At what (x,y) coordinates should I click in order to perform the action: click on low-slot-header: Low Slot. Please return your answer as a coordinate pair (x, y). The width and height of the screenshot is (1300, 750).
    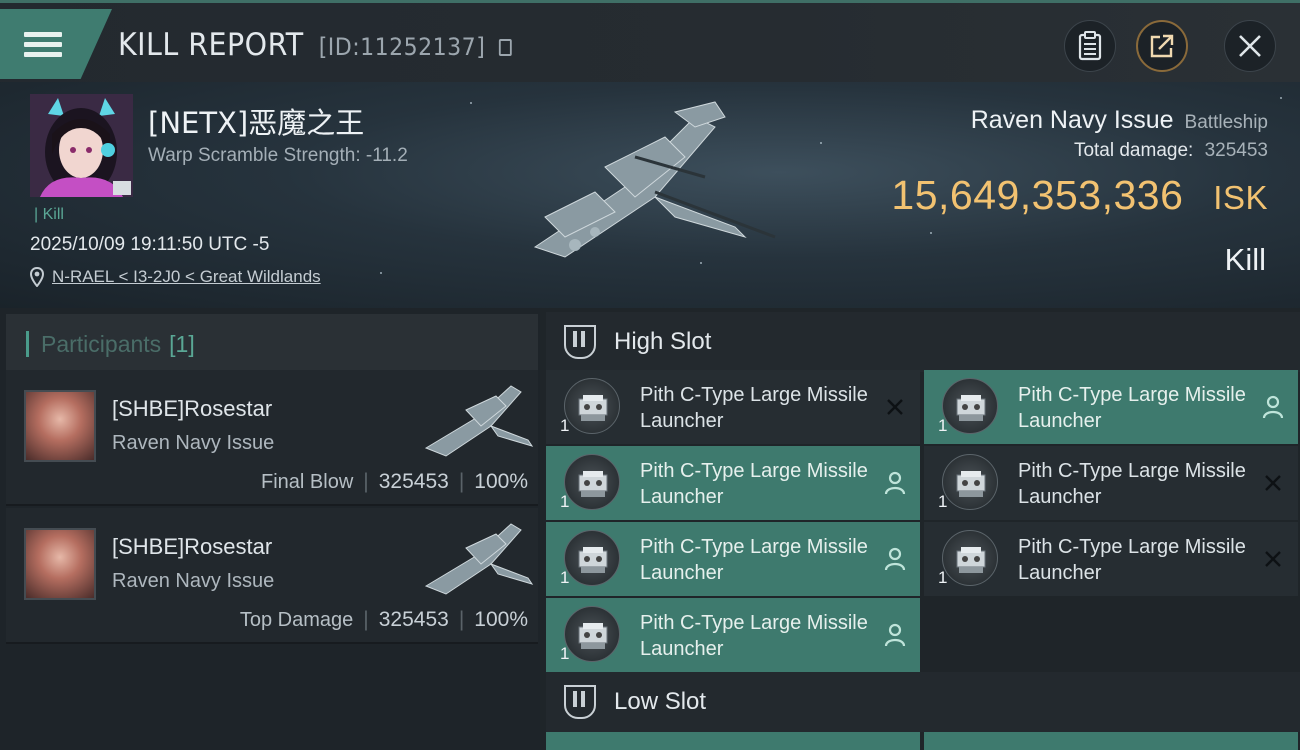
    Looking at the image, I should click on (923, 702).